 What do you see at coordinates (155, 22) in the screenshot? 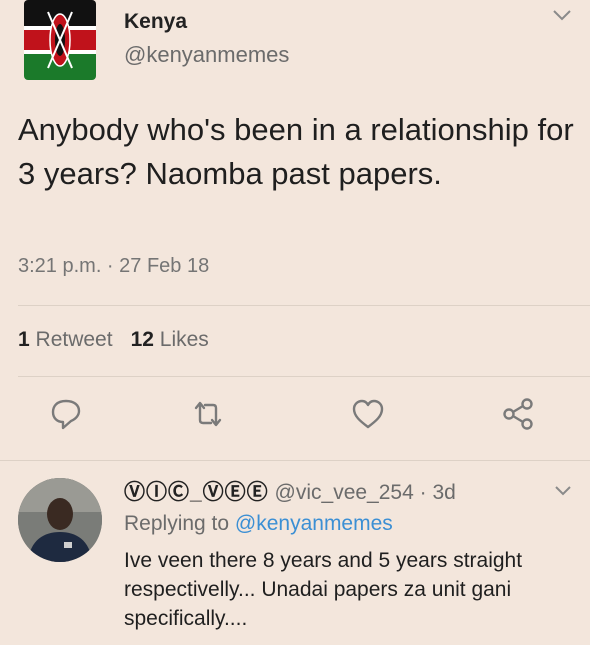
I see `account-name: Kenya` at bounding box center [155, 22].